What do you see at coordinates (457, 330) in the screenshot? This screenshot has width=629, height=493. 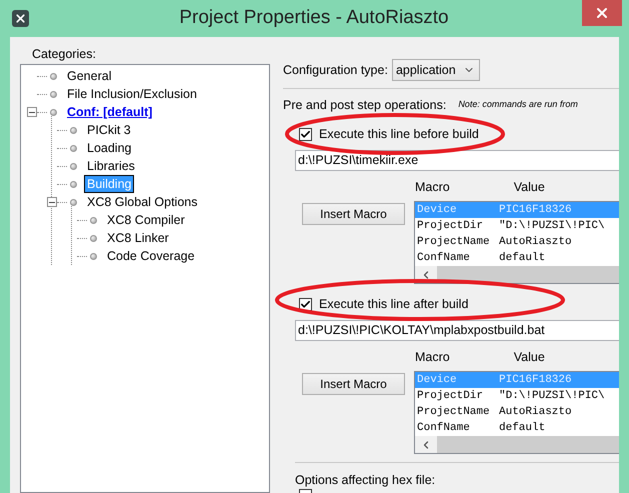 I see `command-field: d:\!PUZSI\!PIC\KOLTAY\mplabxpostbuild.bat` at bounding box center [457, 330].